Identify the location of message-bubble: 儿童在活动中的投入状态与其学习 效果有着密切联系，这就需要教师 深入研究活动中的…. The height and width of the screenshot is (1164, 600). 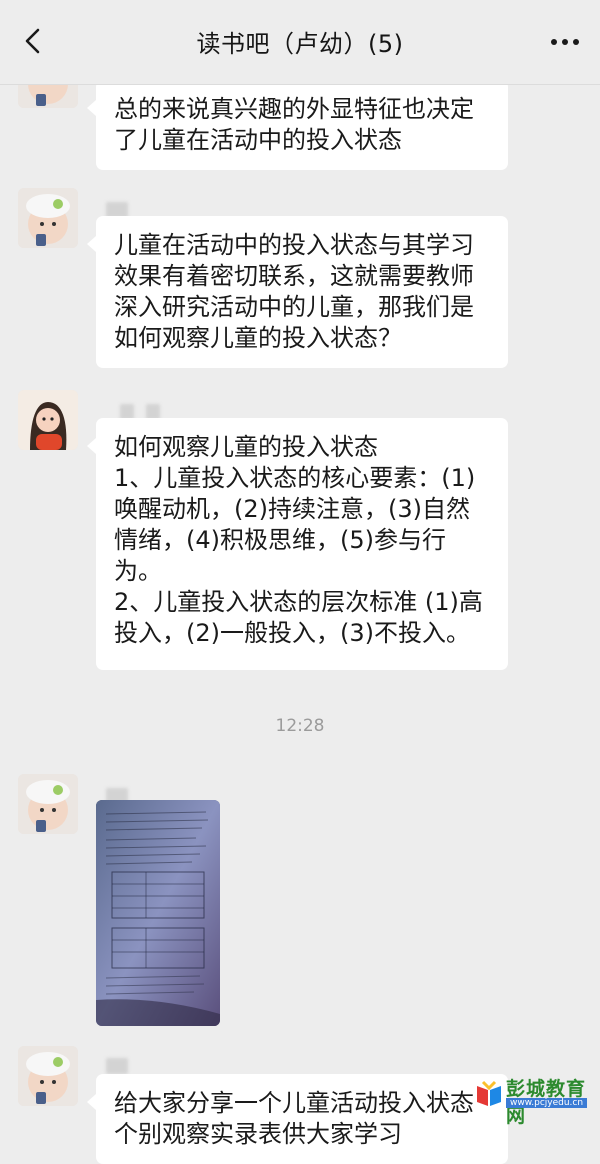
(297, 292).